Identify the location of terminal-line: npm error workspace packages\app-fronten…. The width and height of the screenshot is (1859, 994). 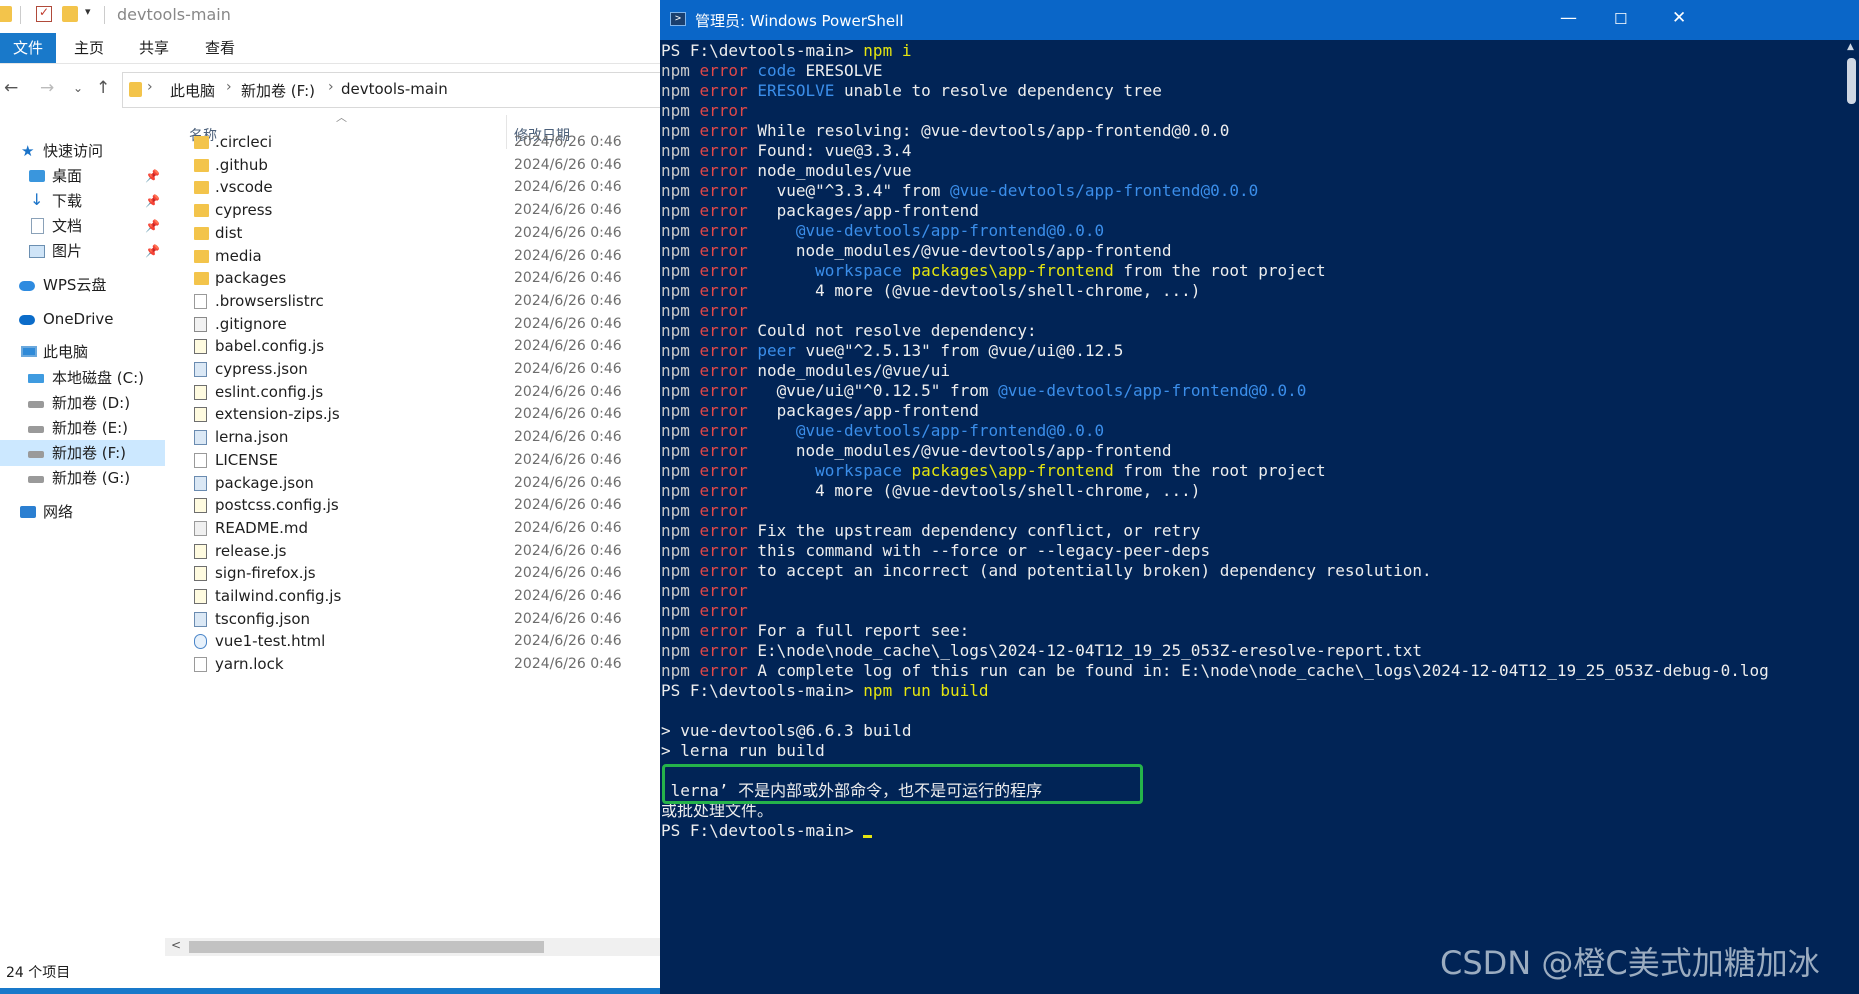
(1215, 271).